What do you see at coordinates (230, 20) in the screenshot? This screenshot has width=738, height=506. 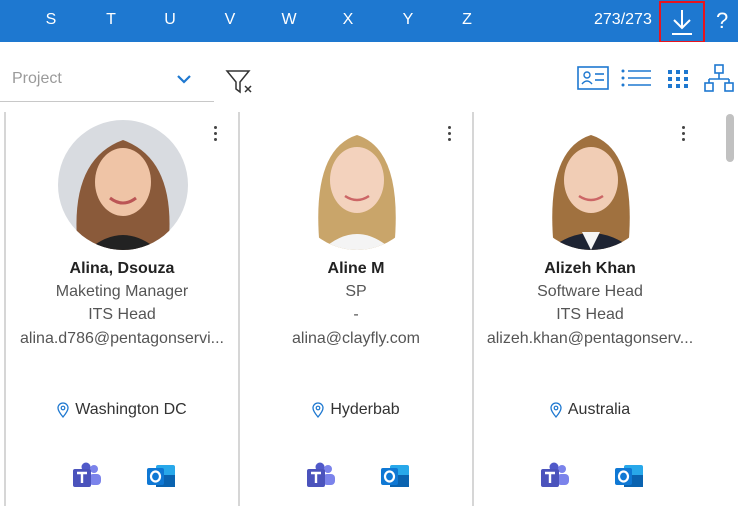 I see `letter-v: V` at bounding box center [230, 20].